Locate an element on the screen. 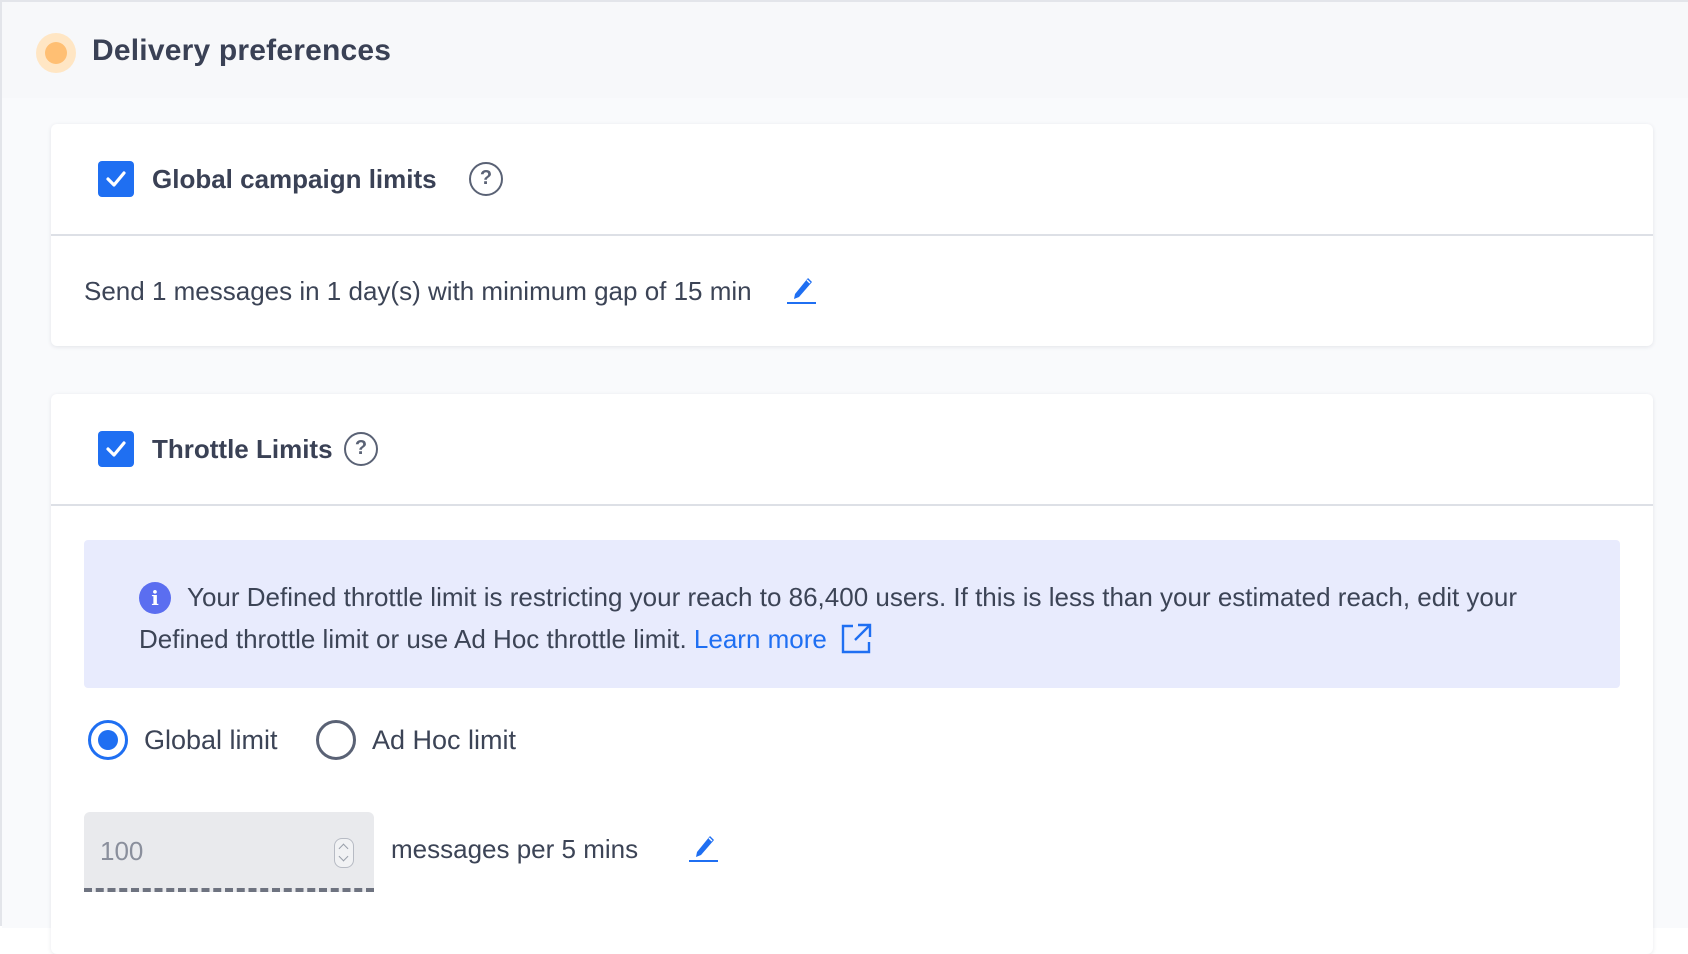 The image size is (1688, 954). ad-hoc-limit-label: Ad Hoc limit is located at coordinates (444, 740).